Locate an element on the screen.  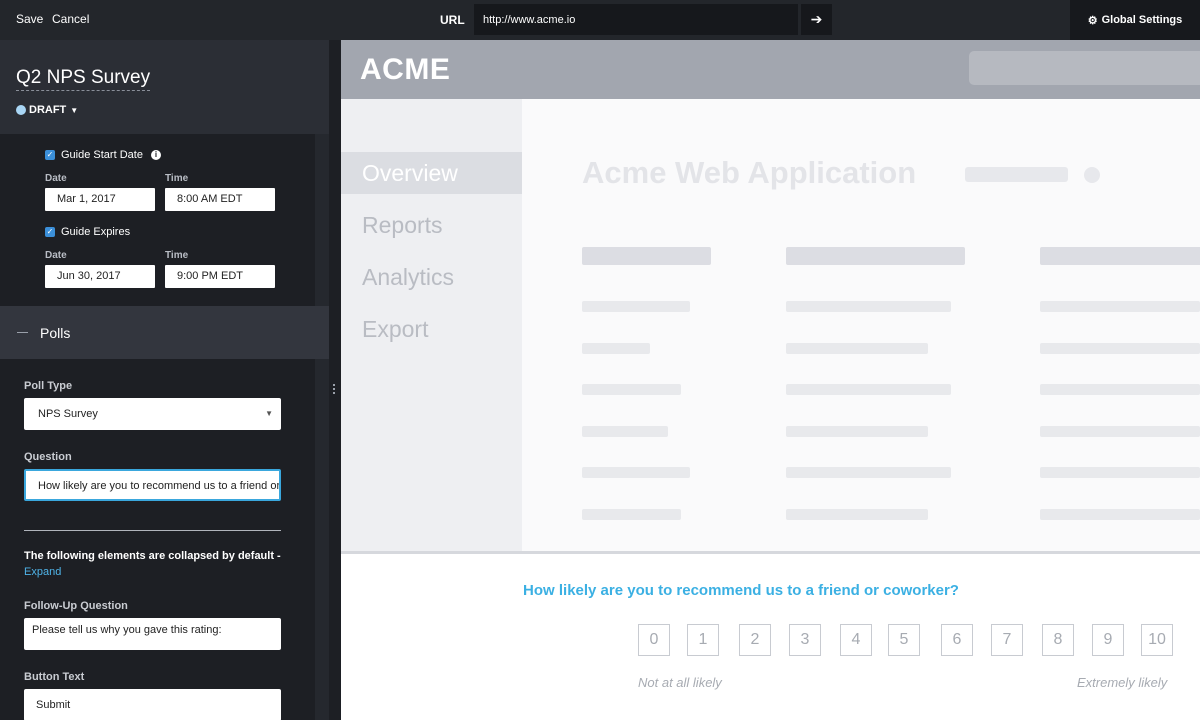
info-icon: i is located at coordinates (155, 155).